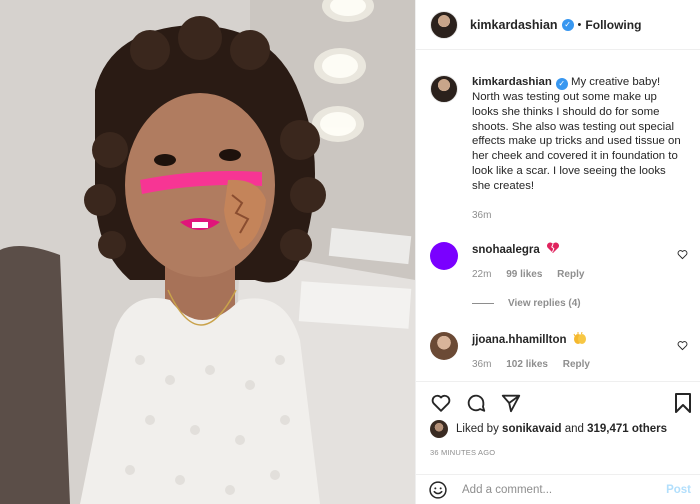 The height and width of the screenshot is (504, 700). What do you see at coordinates (552, 247) in the screenshot?
I see `broken-heart-icon` at bounding box center [552, 247].